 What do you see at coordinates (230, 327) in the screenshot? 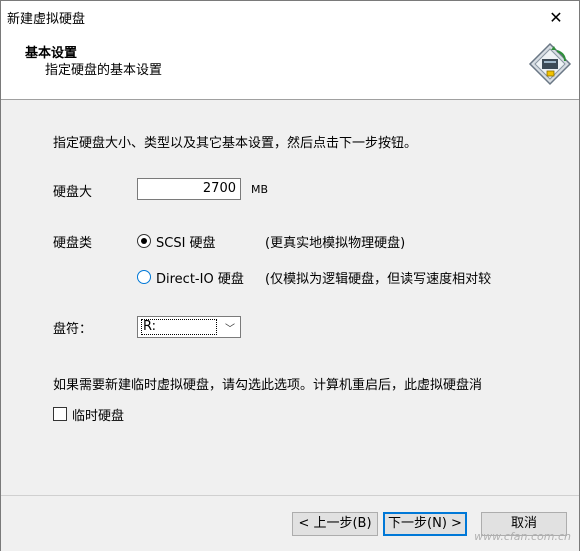
I see `chevron-down-icon: ﹀` at bounding box center [230, 327].